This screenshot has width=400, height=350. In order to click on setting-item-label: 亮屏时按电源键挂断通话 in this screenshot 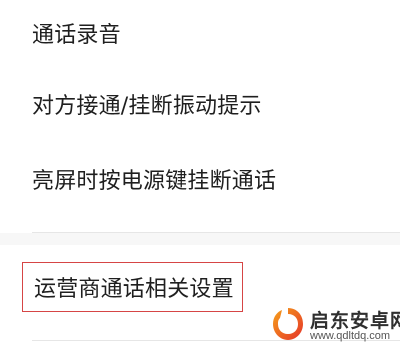, I will do `click(154, 181)`.